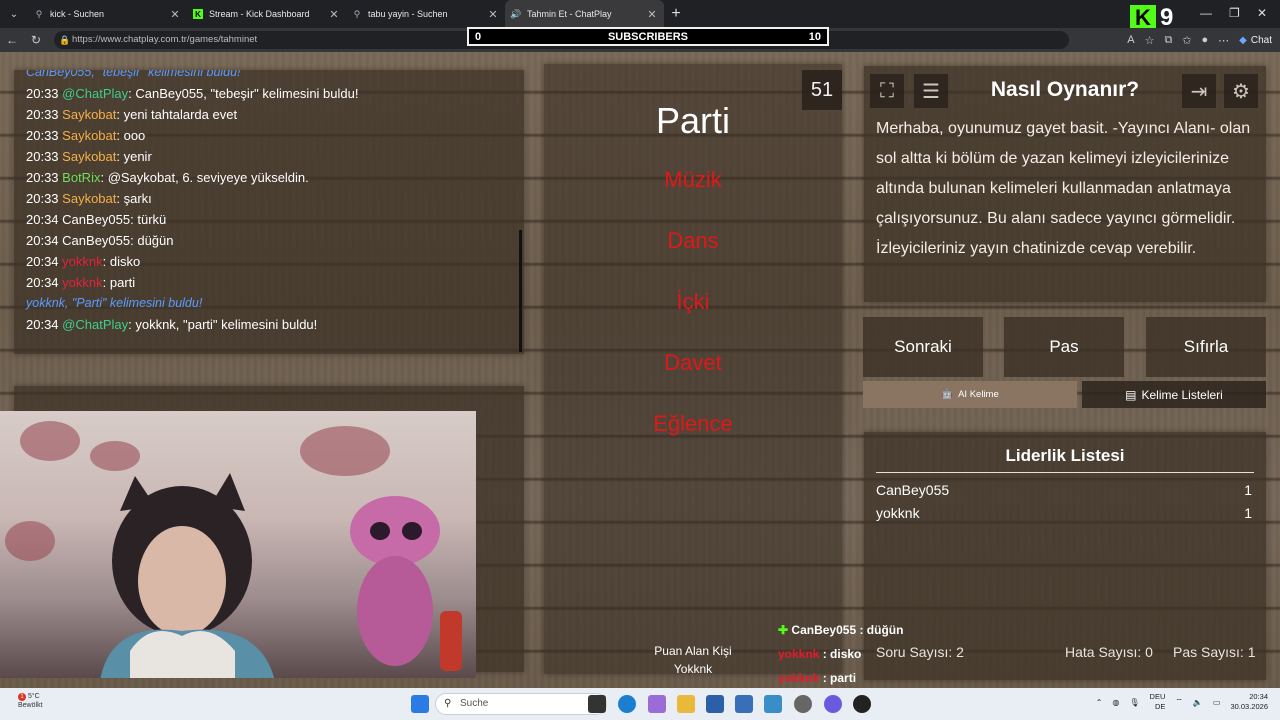  Describe the element at coordinates (115, 456) in the screenshot. I see `background-blossom` at that location.